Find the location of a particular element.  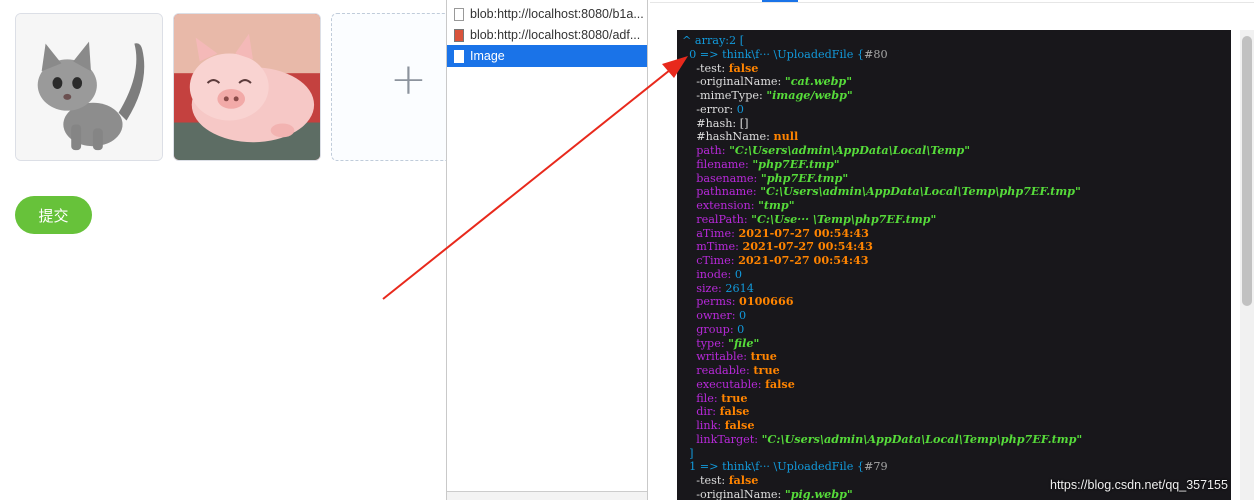

scrollbar-thumb is located at coordinates (1247, 171).